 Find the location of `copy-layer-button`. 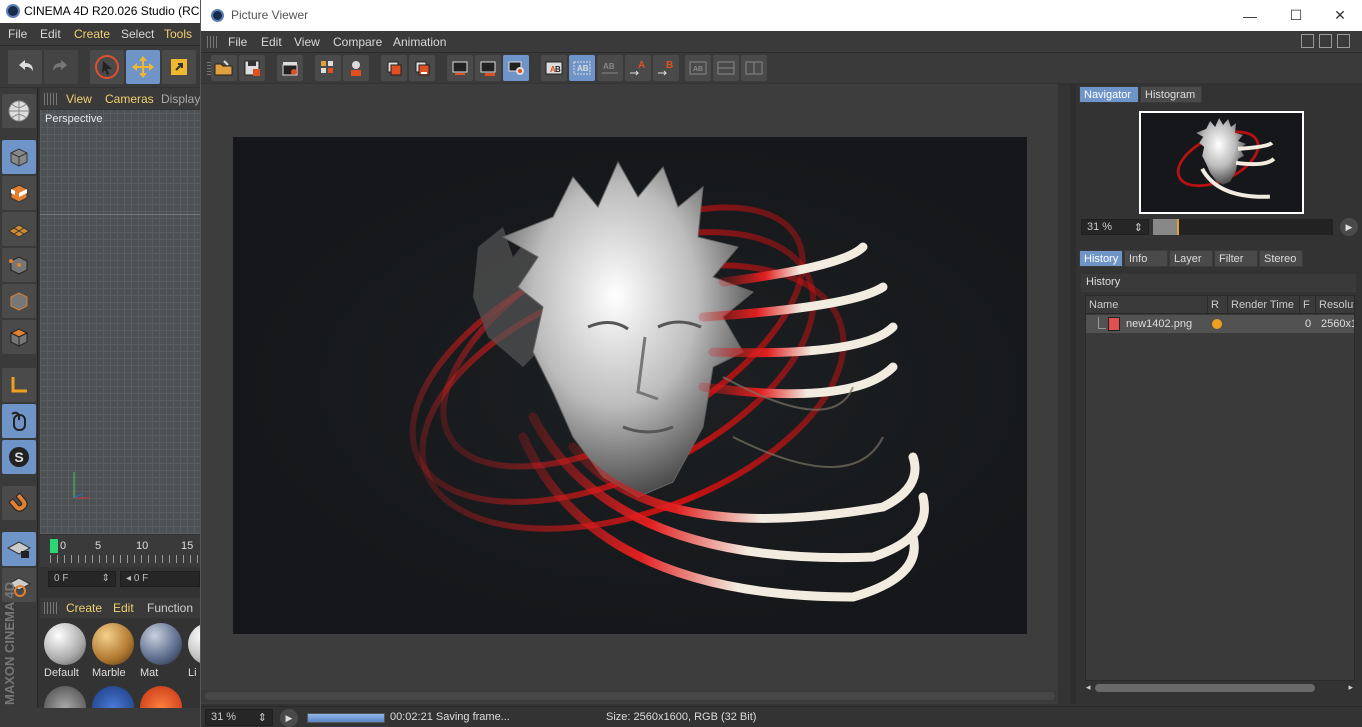

copy-layer-button is located at coordinates (394, 68).